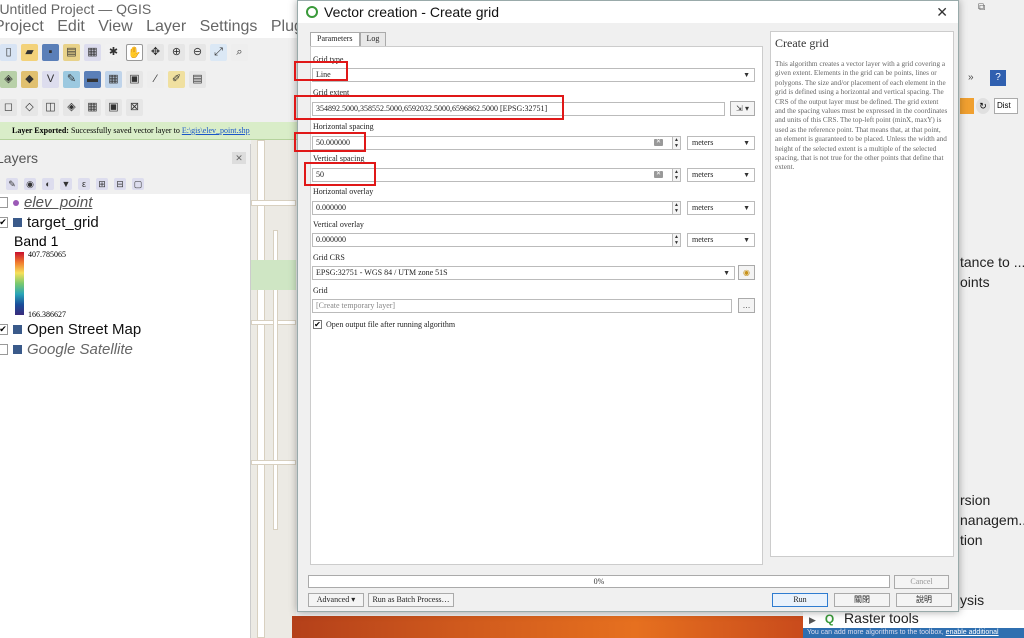  I want to click on distance-tool-button: Dist, so click(1006, 106).